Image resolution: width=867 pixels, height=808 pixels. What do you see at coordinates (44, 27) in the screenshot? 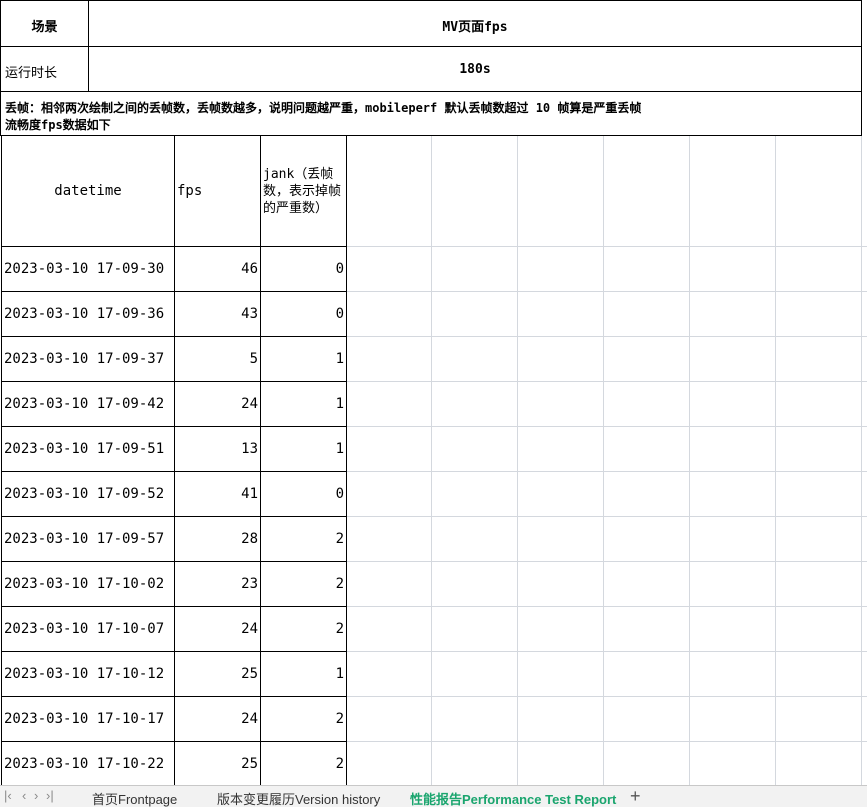
I see `scene-label: 场景` at bounding box center [44, 27].